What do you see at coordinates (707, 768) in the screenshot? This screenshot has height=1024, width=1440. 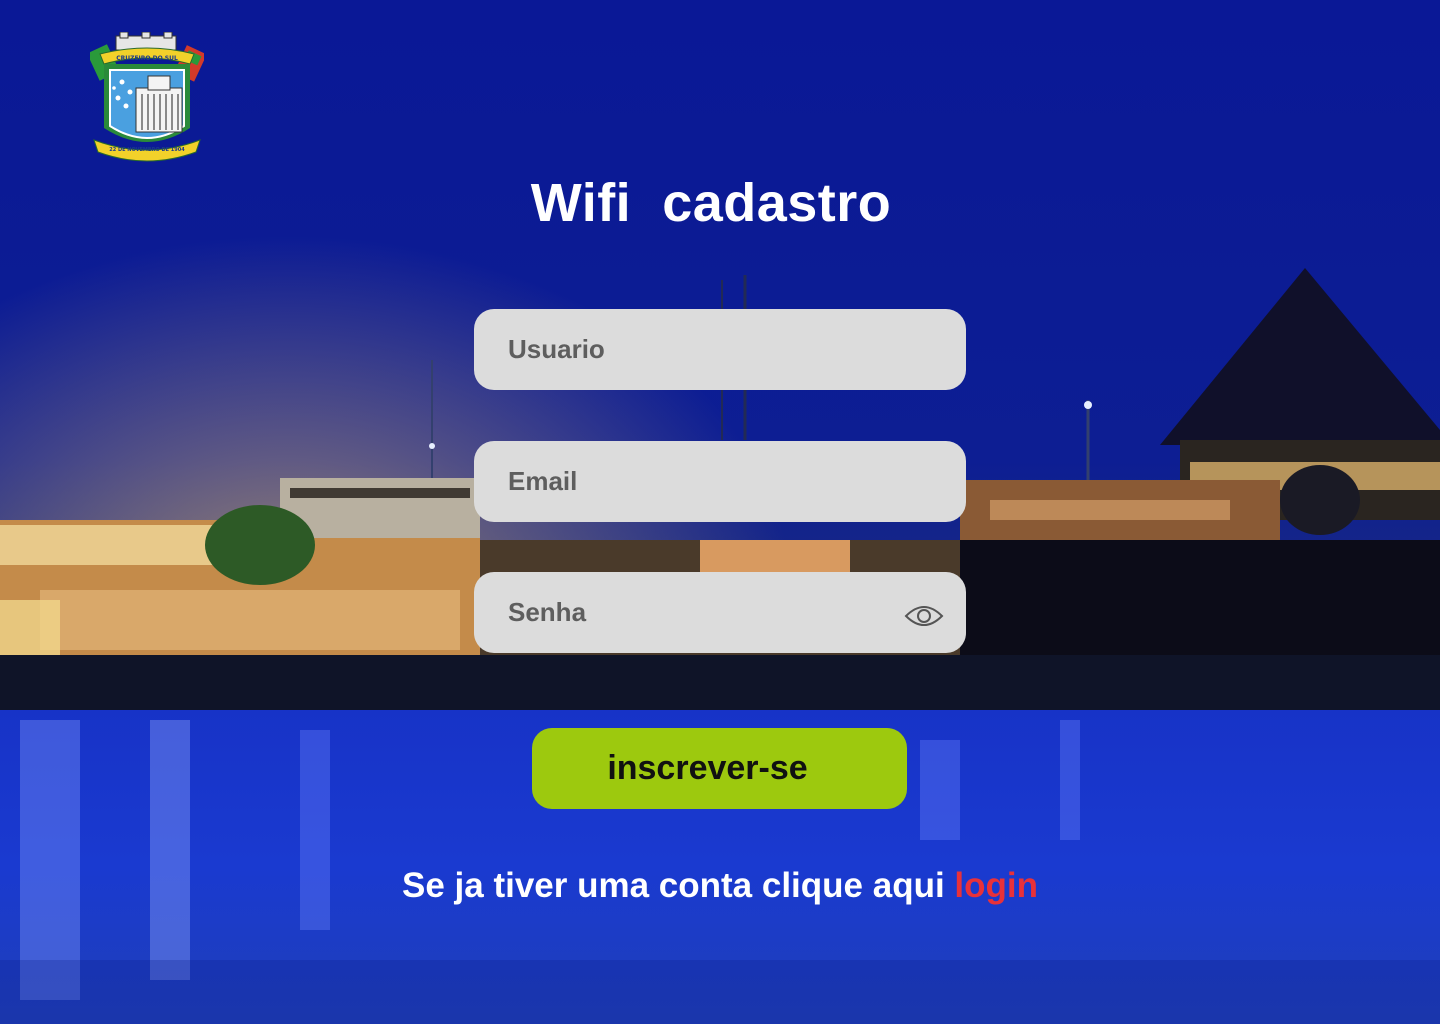 I see `signup-button-label: inscrever-se` at bounding box center [707, 768].